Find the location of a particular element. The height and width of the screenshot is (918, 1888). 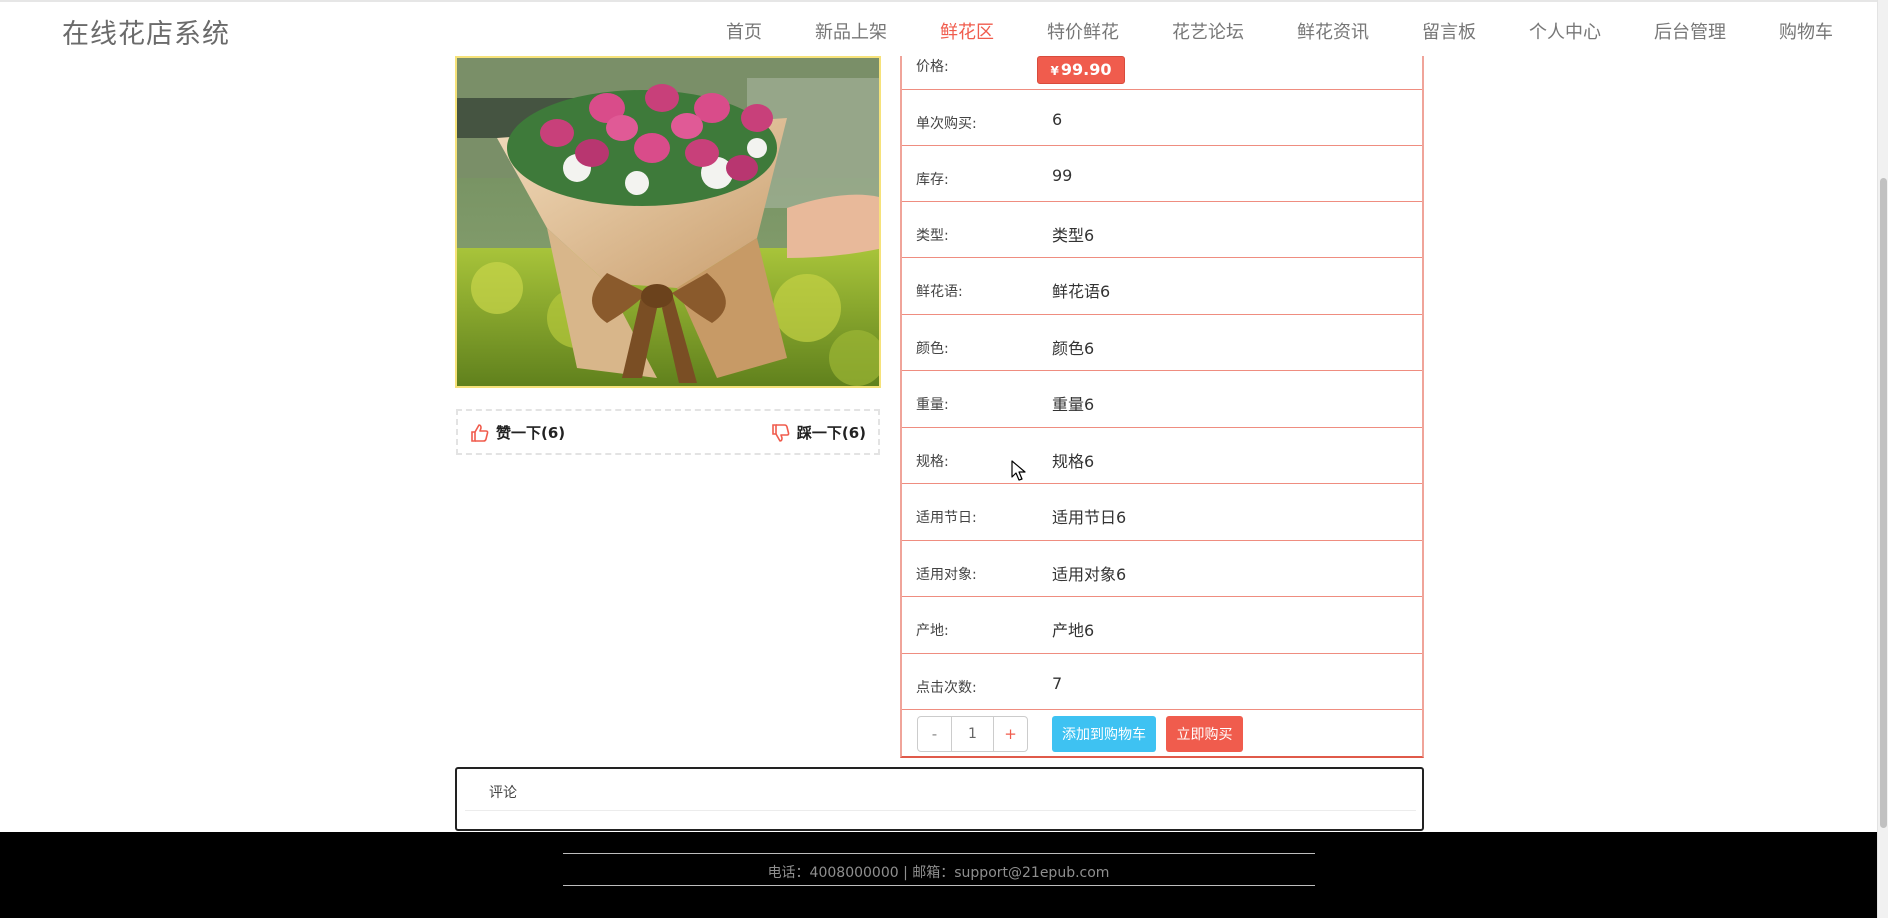

thumbs-down-icon is located at coordinates (781, 433).